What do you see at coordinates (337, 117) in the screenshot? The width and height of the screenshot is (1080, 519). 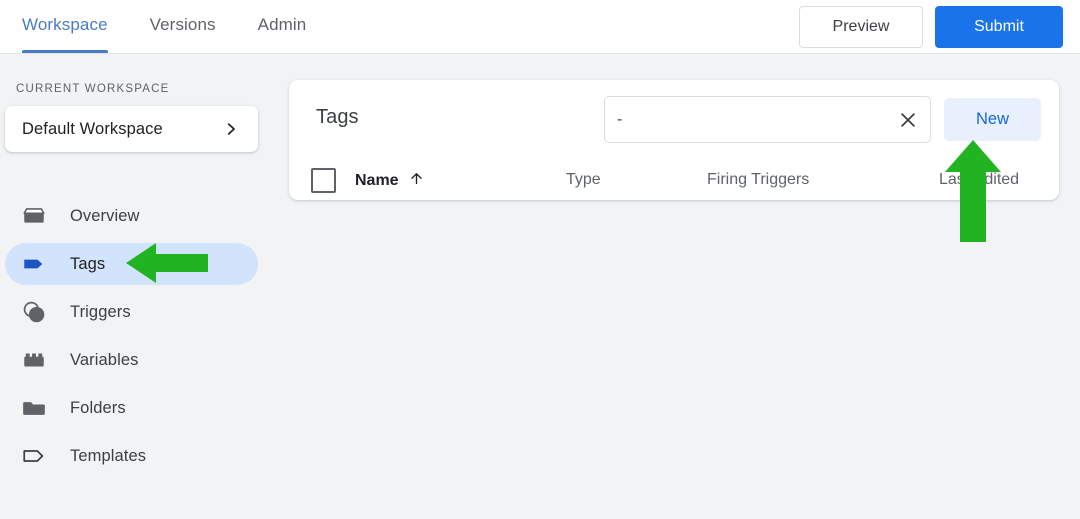 I see `page-title: Tags` at bounding box center [337, 117].